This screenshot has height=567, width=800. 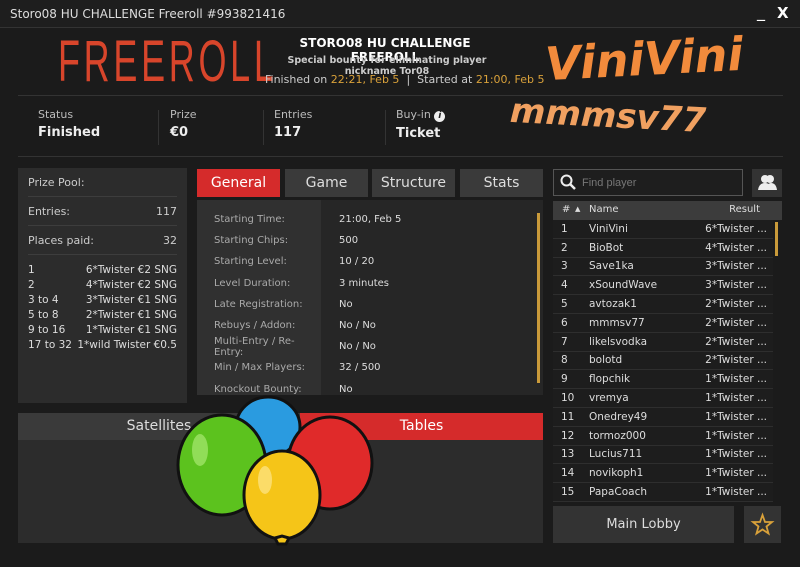 I want to click on col-rank: #, so click(x=566, y=209).